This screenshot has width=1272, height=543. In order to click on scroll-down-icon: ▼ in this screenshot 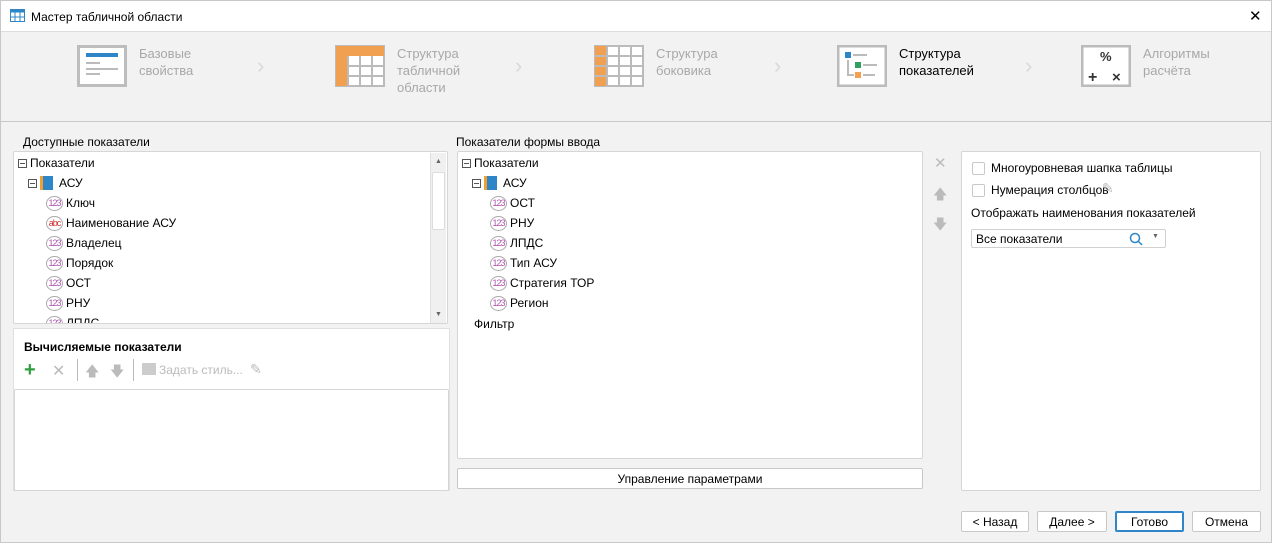, I will do `click(438, 314)`.